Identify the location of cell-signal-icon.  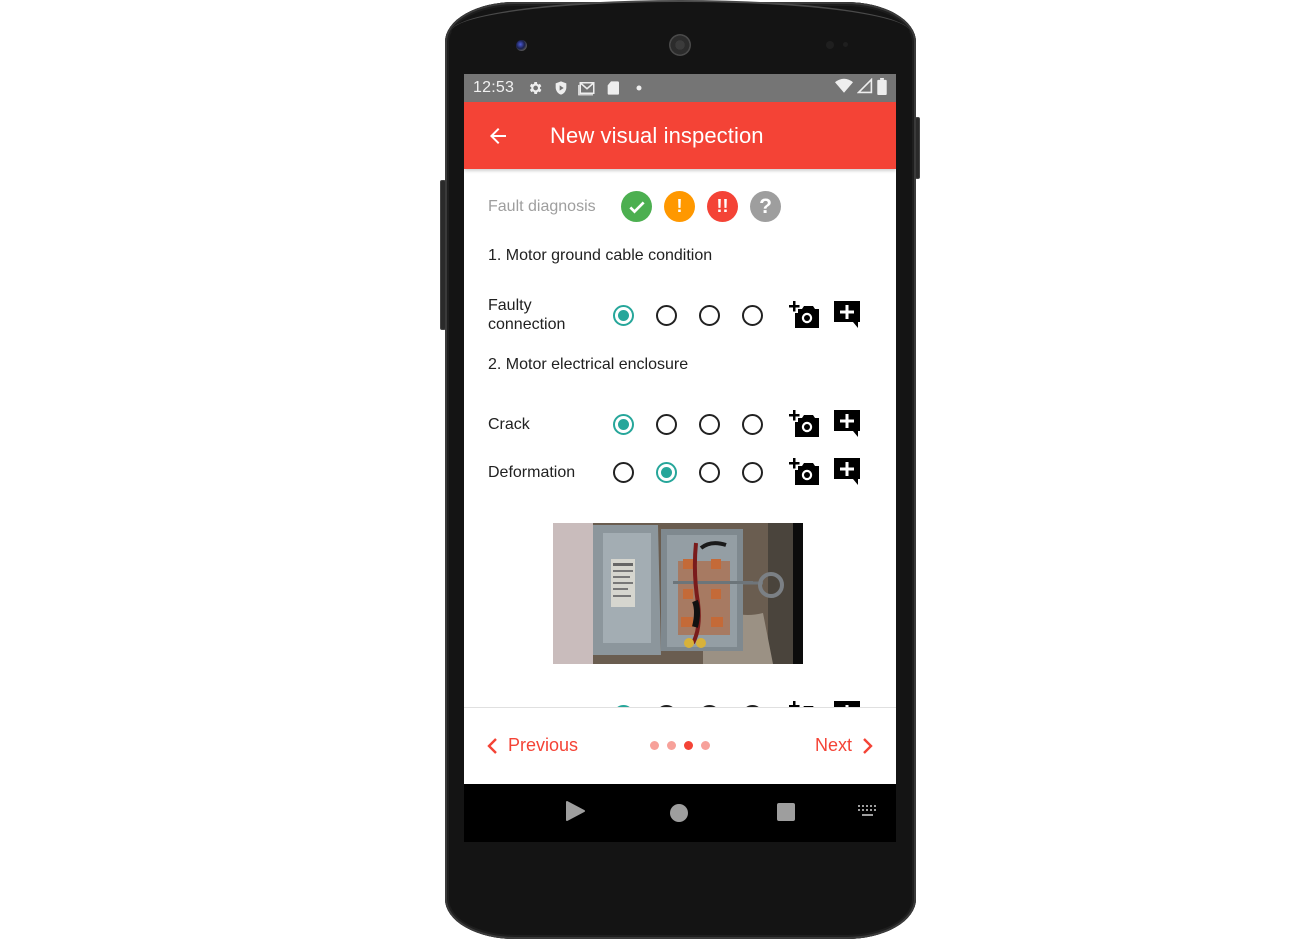
(864, 87).